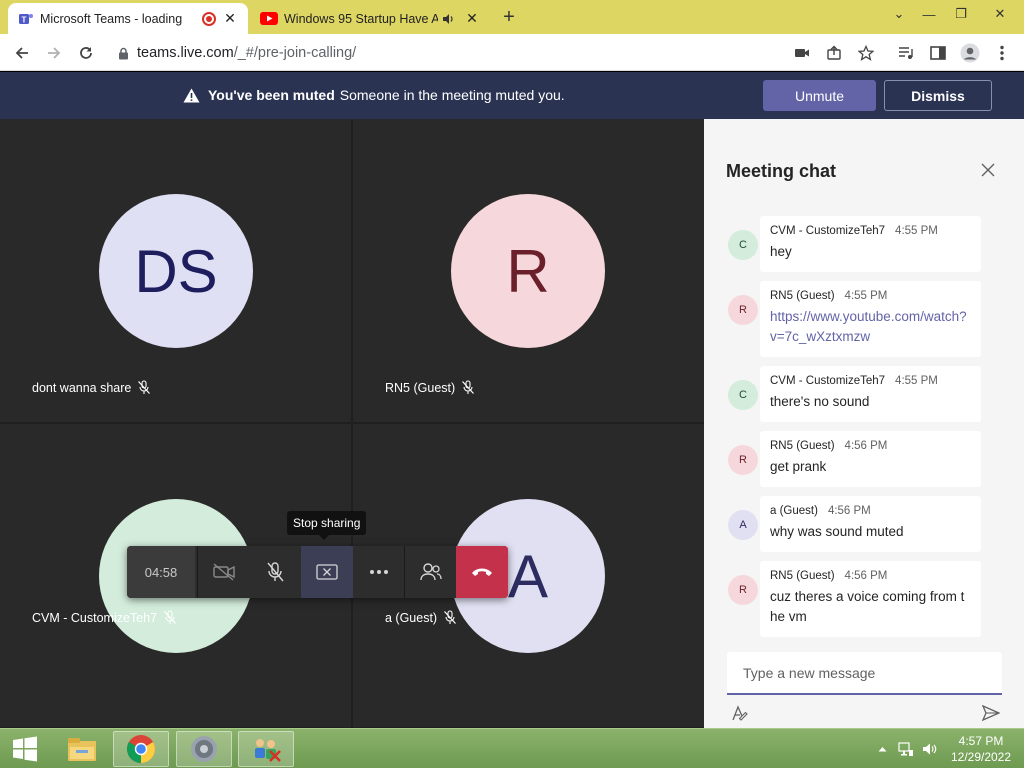 Image resolution: width=1024 pixels, height=768 pixels. I want to click on participant-tile: R RN5 (Guest), so click(528, 270).